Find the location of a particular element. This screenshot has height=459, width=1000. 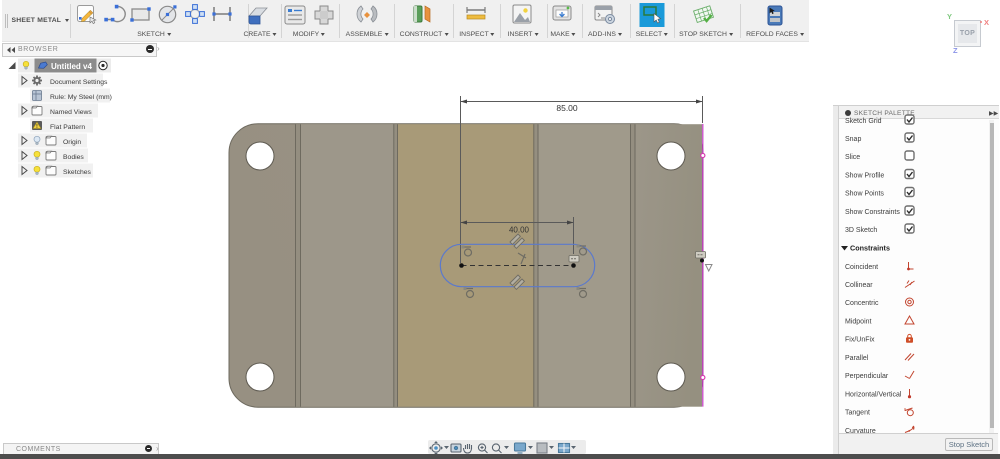

svg-text: Sketches is located at coordinates (77, 172).